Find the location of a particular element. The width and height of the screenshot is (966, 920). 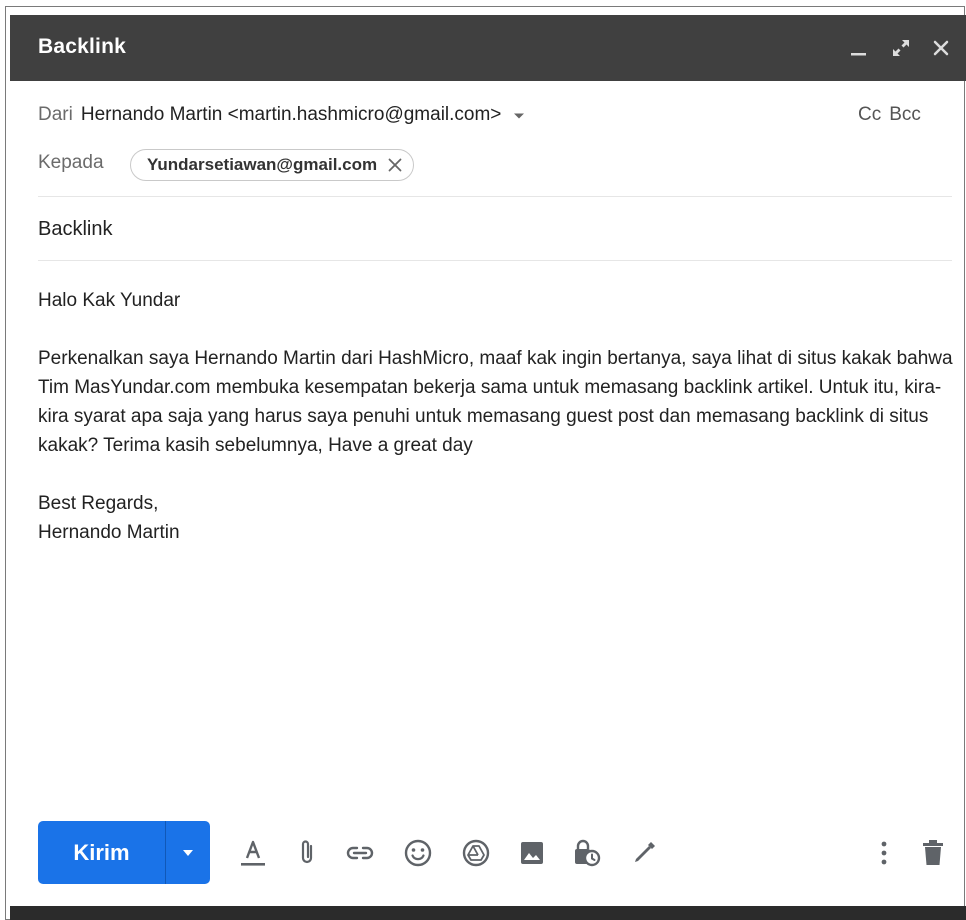

compose-header: Backlink is located at coordinates (488, 48).